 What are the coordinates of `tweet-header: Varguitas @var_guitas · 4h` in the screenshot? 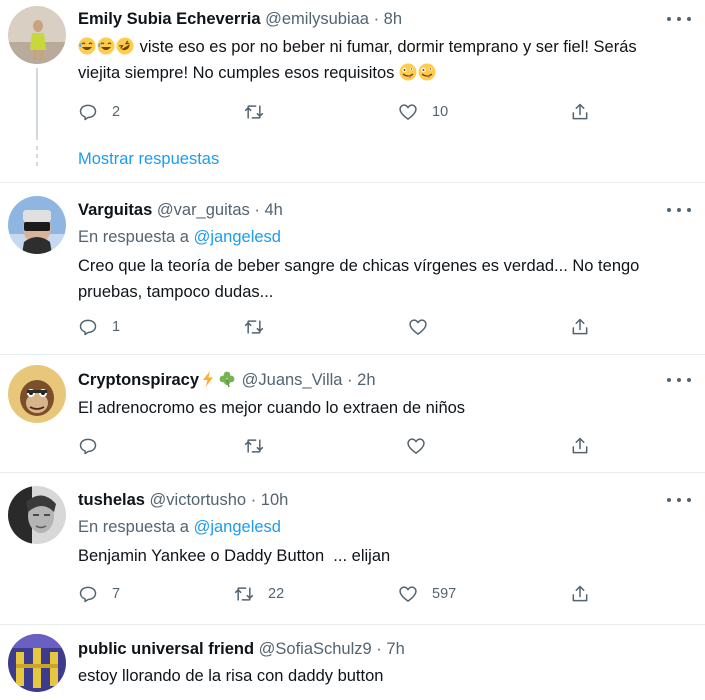 It's located at (180, 210).